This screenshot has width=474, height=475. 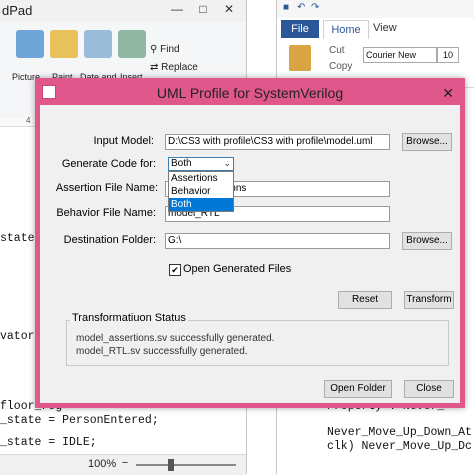 I want to click on save-icon: ■, so click(x=286, y=7).